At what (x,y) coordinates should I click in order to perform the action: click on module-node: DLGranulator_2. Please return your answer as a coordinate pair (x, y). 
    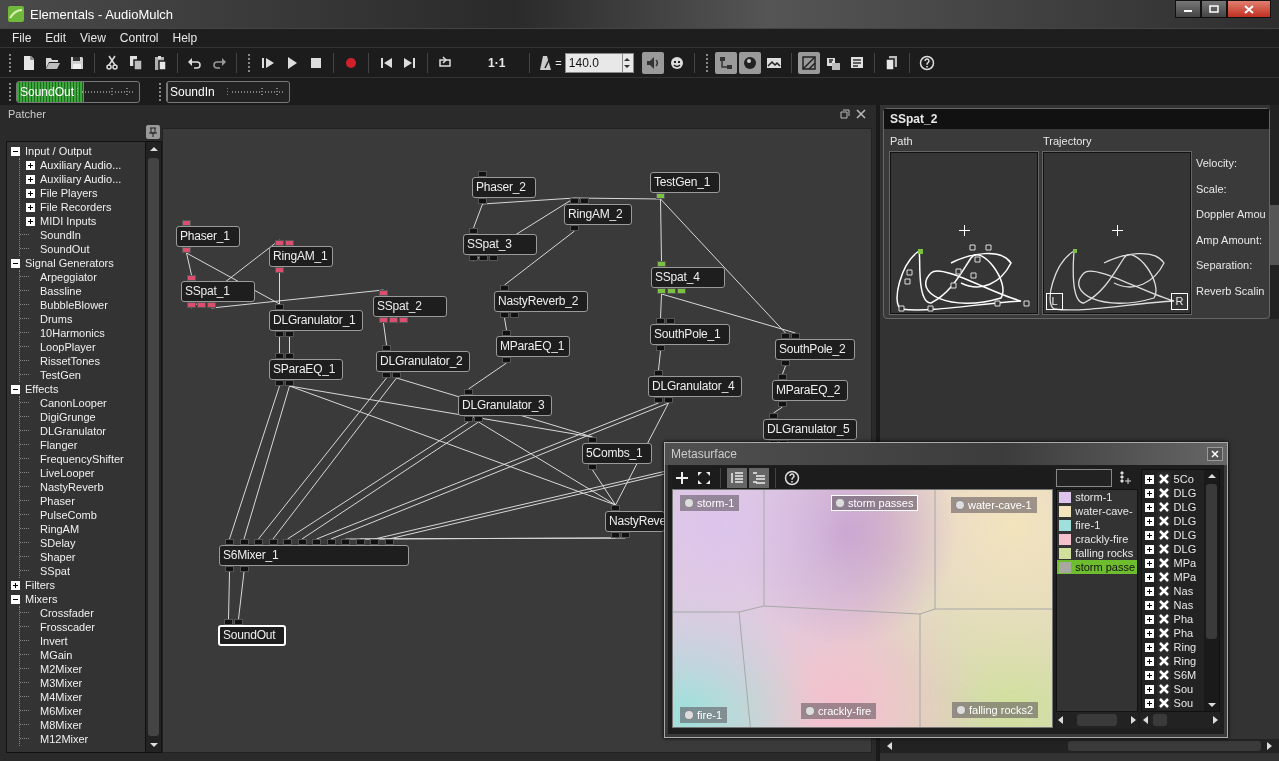
    Looking at the image, I should click on (423, 361).